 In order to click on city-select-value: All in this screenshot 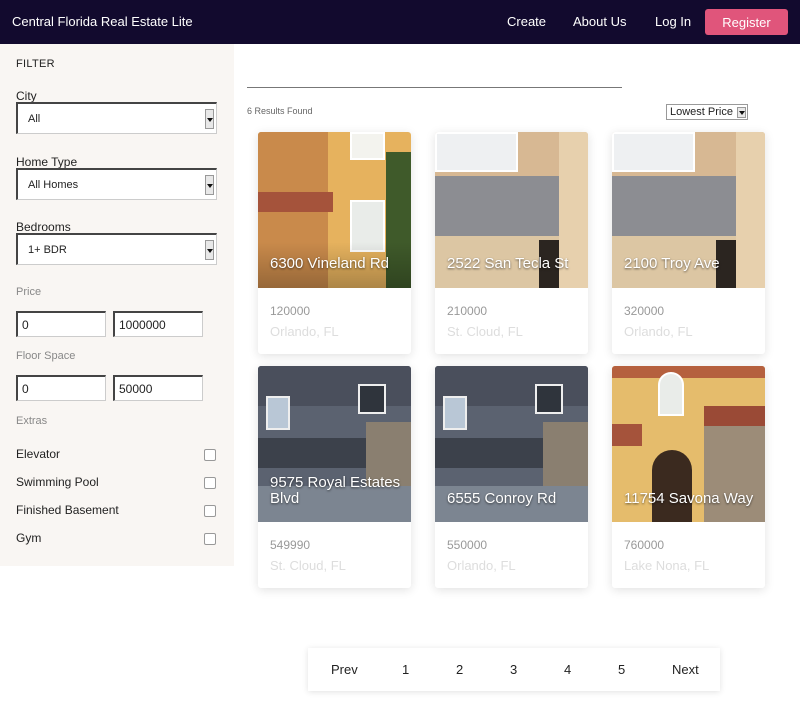, I will do `click(34, 119)`.